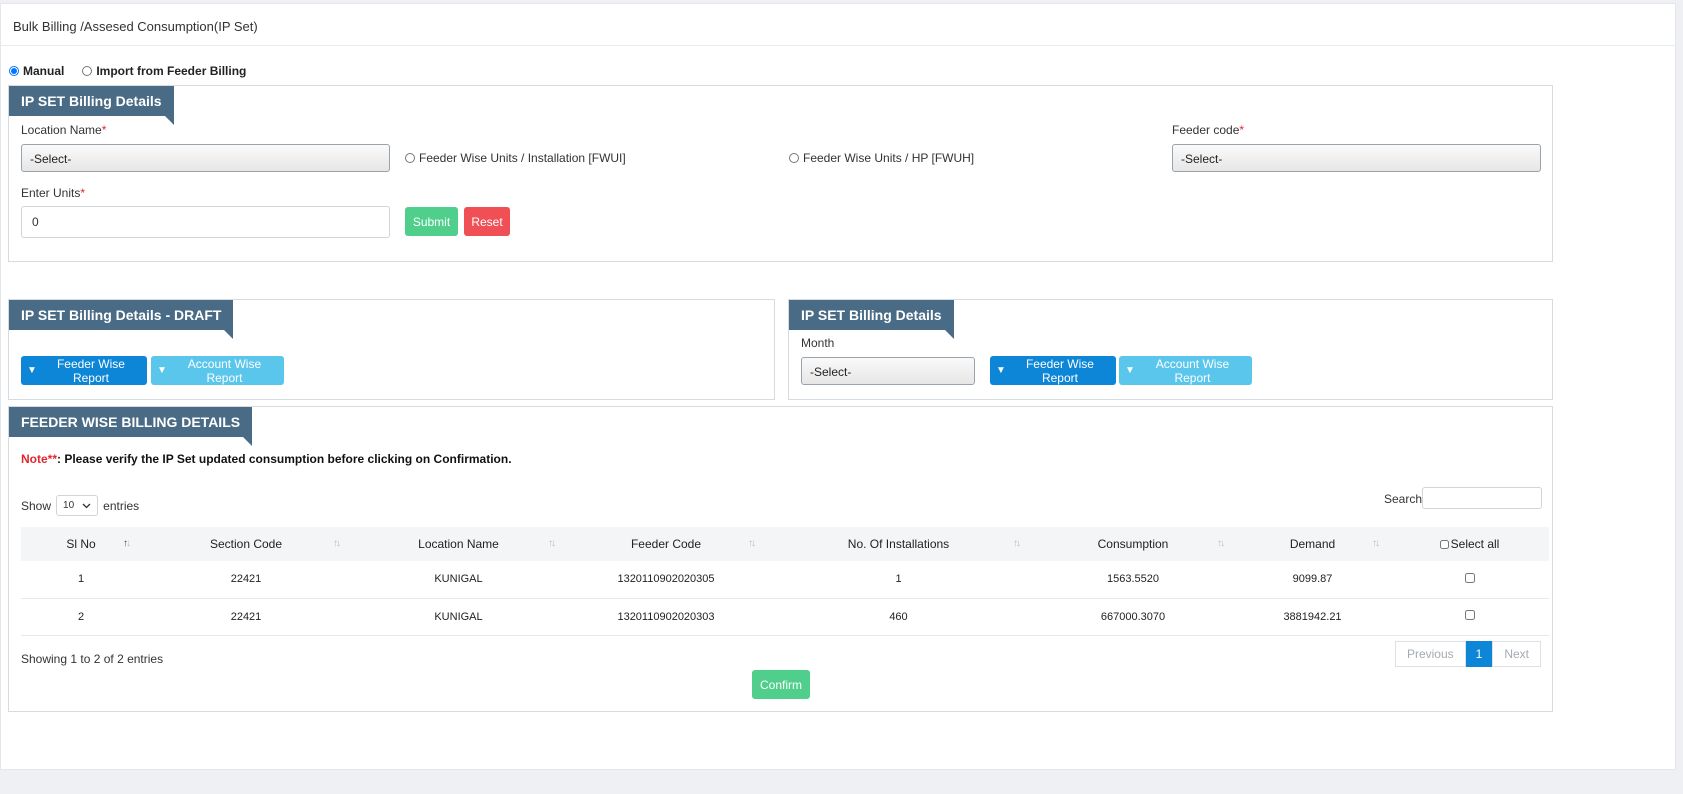  I want to click on mode-manual: Manual, so click(36, 71).